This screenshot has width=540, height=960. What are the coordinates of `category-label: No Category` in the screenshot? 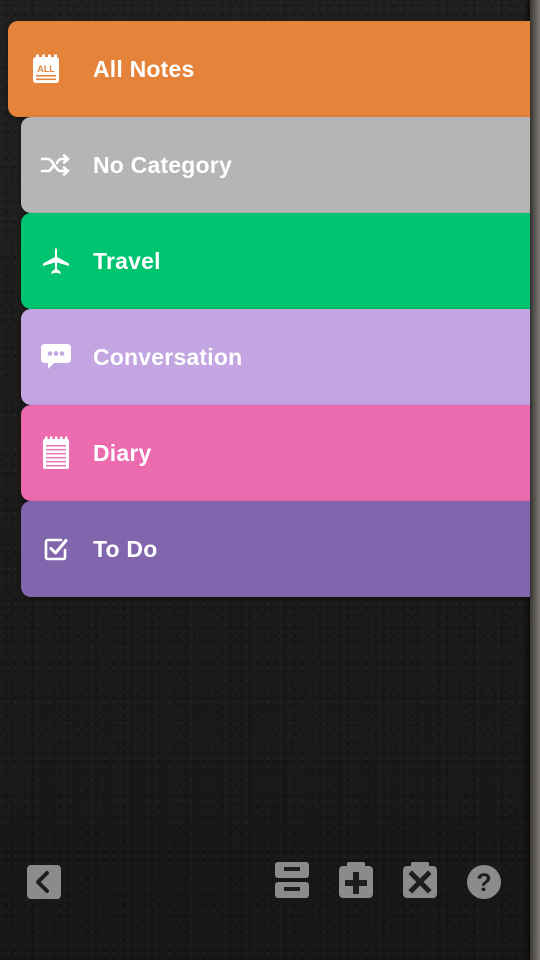 It's located at (162, 164).